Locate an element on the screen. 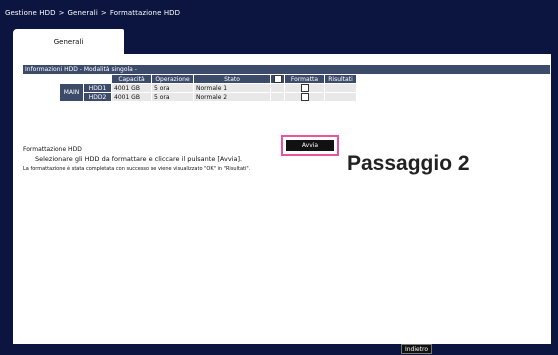 This screenshot has height=355, width=558. tab-generali: Generali is located at coordinates (68, 42).